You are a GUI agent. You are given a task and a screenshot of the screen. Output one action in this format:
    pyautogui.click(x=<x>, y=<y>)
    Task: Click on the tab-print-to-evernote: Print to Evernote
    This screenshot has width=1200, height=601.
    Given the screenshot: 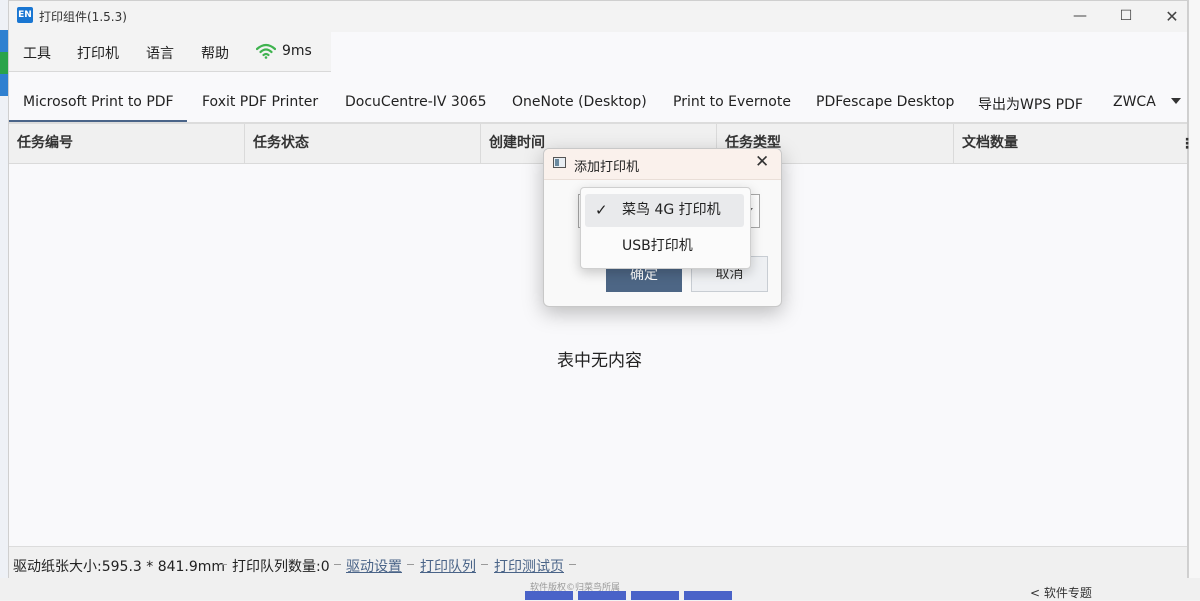 What is the action you would take?
    pyautogui.click(x=732, y=102)
    